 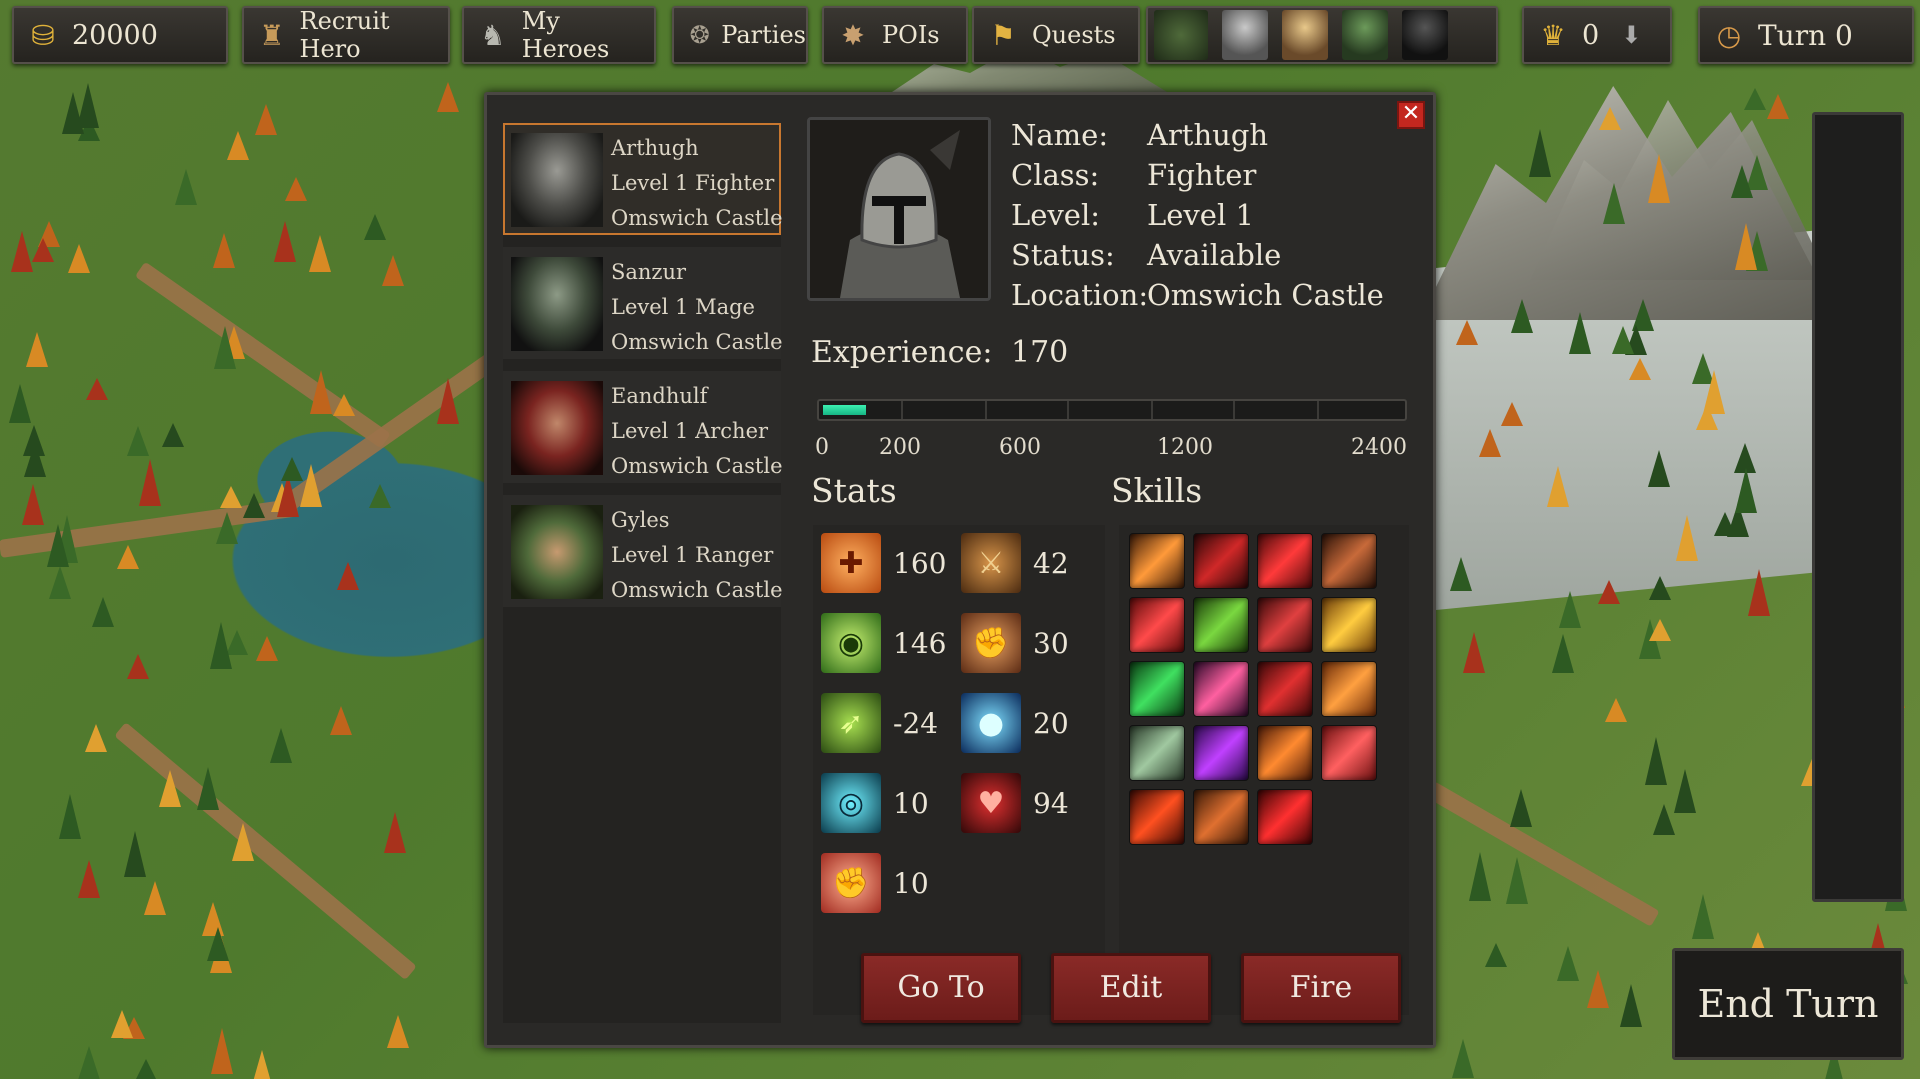 I want to click on hero-name: Gyles, so click(x=640, y=520).